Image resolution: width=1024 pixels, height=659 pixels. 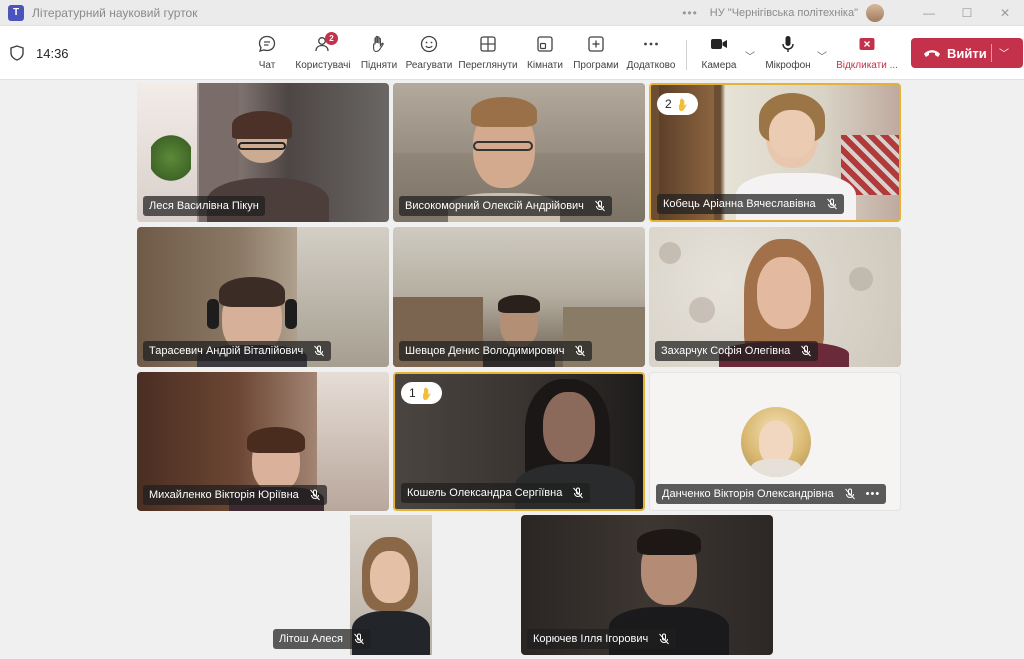 What do you see at coordinates (392, 585) in the screenshot?
I see `participant-tile: Літош Алеся` at bounding box center [392, 585].